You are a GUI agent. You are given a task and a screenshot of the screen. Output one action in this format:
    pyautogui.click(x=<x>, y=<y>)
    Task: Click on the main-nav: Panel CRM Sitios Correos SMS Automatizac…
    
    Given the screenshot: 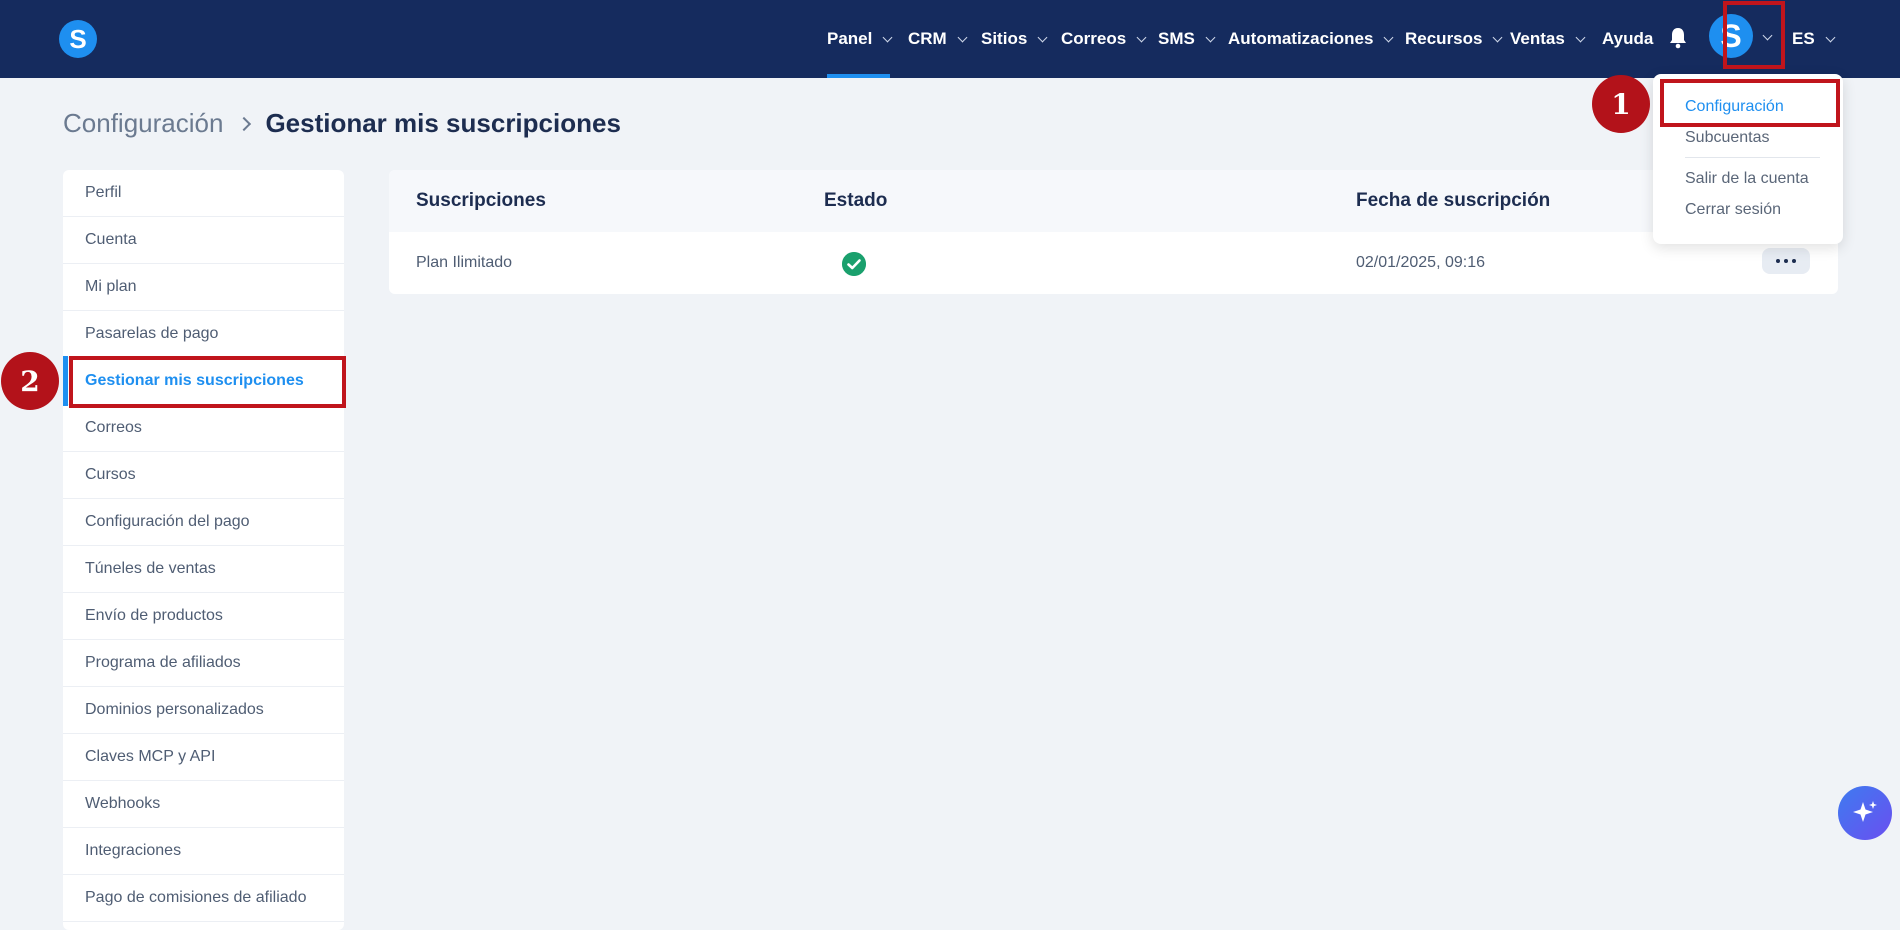 What is the action you would take?
    pyautogui.click(x=950, y=39)
    